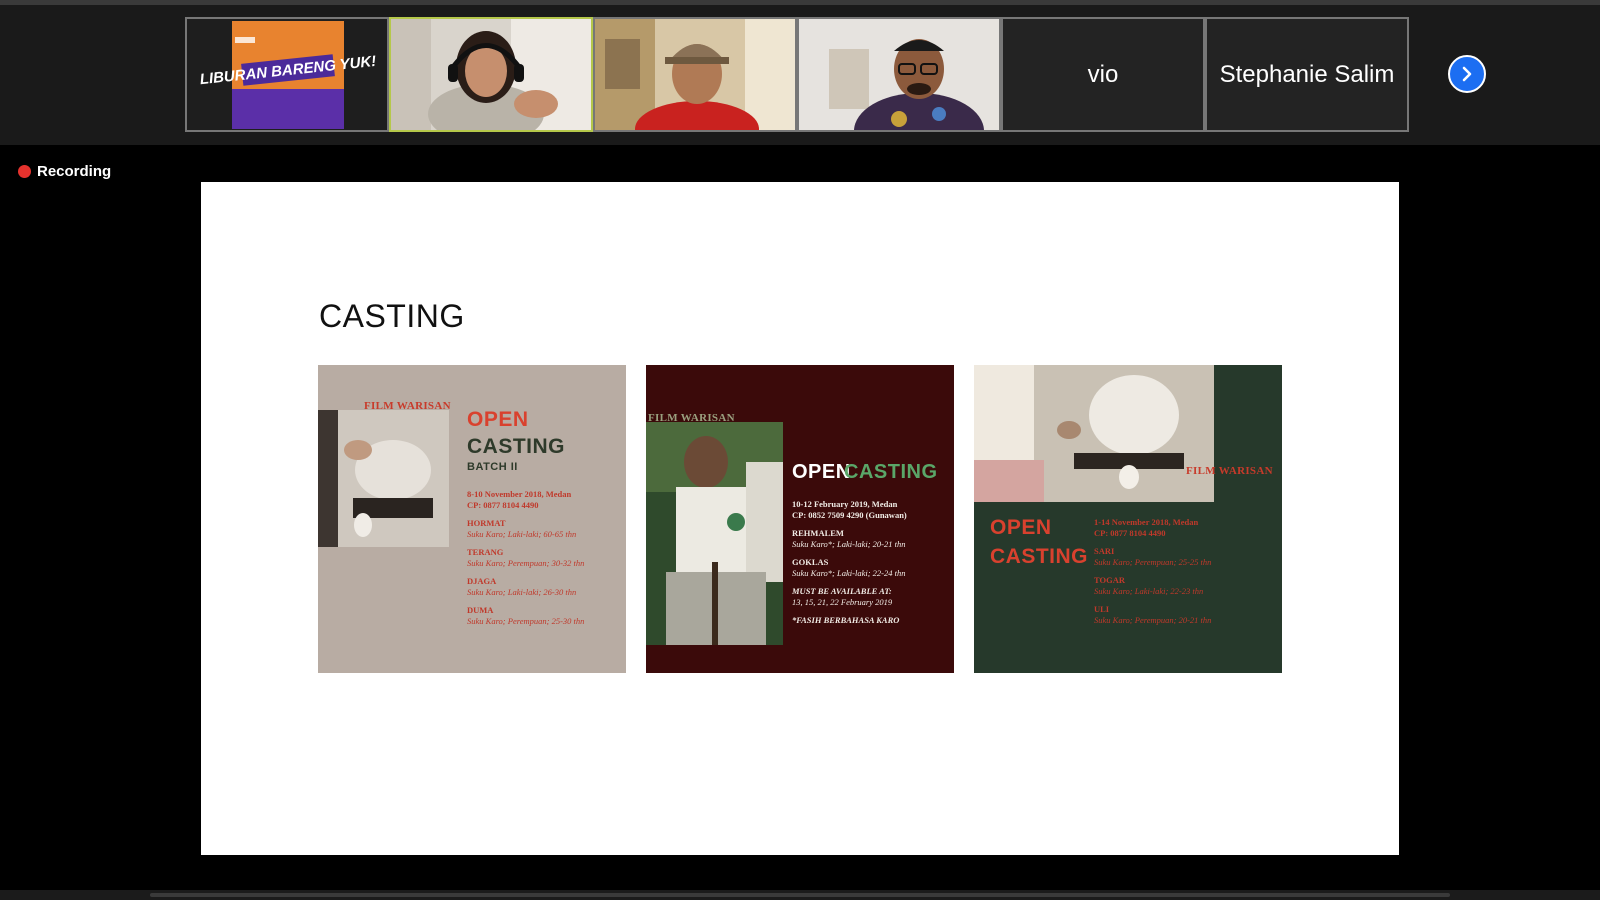  I want to click on slide-title: CASTING, so click(392, 316).